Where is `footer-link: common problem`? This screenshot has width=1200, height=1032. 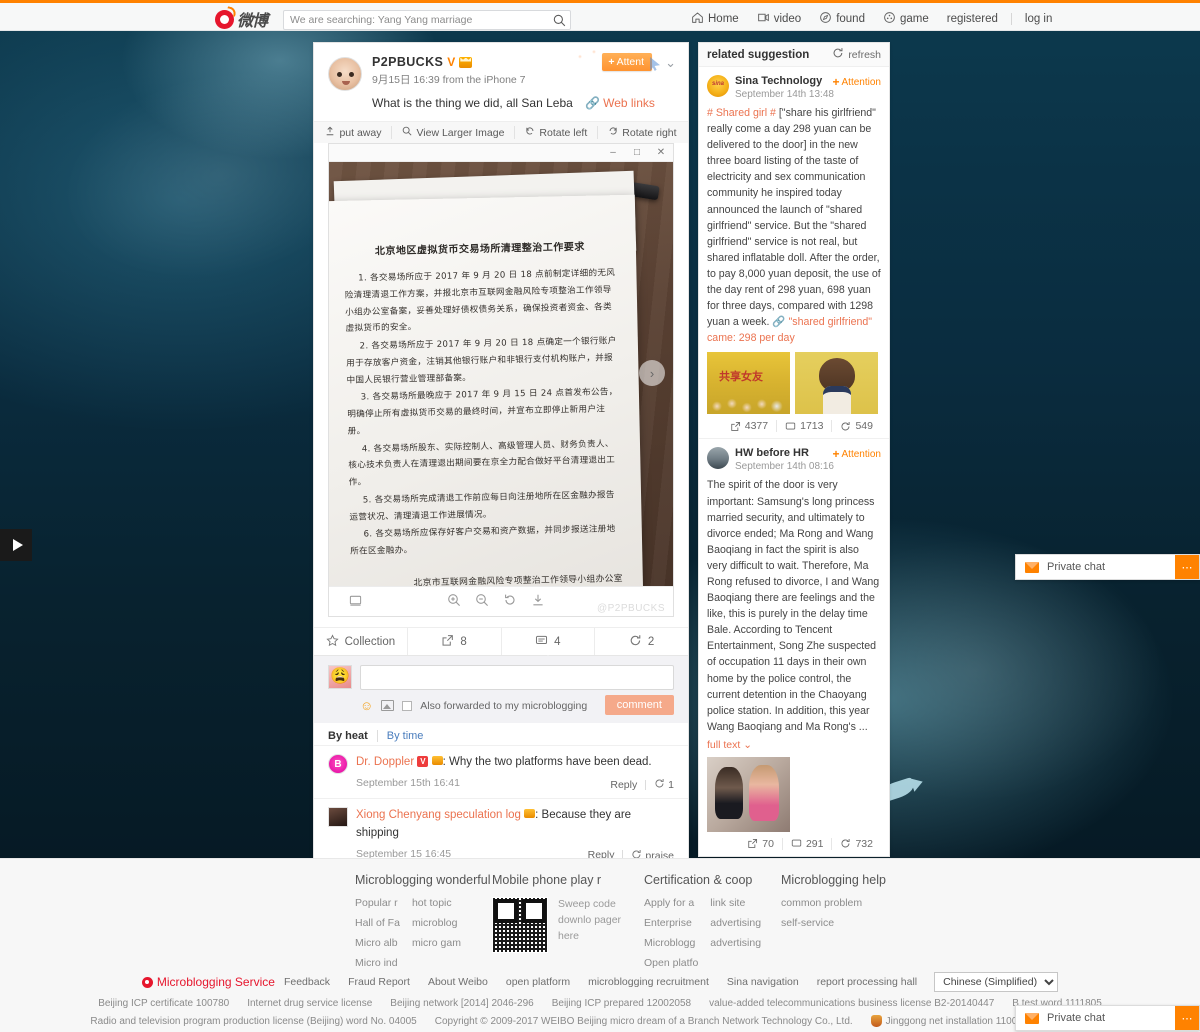
footer-link: common problem is located at coordinates (821, 903).